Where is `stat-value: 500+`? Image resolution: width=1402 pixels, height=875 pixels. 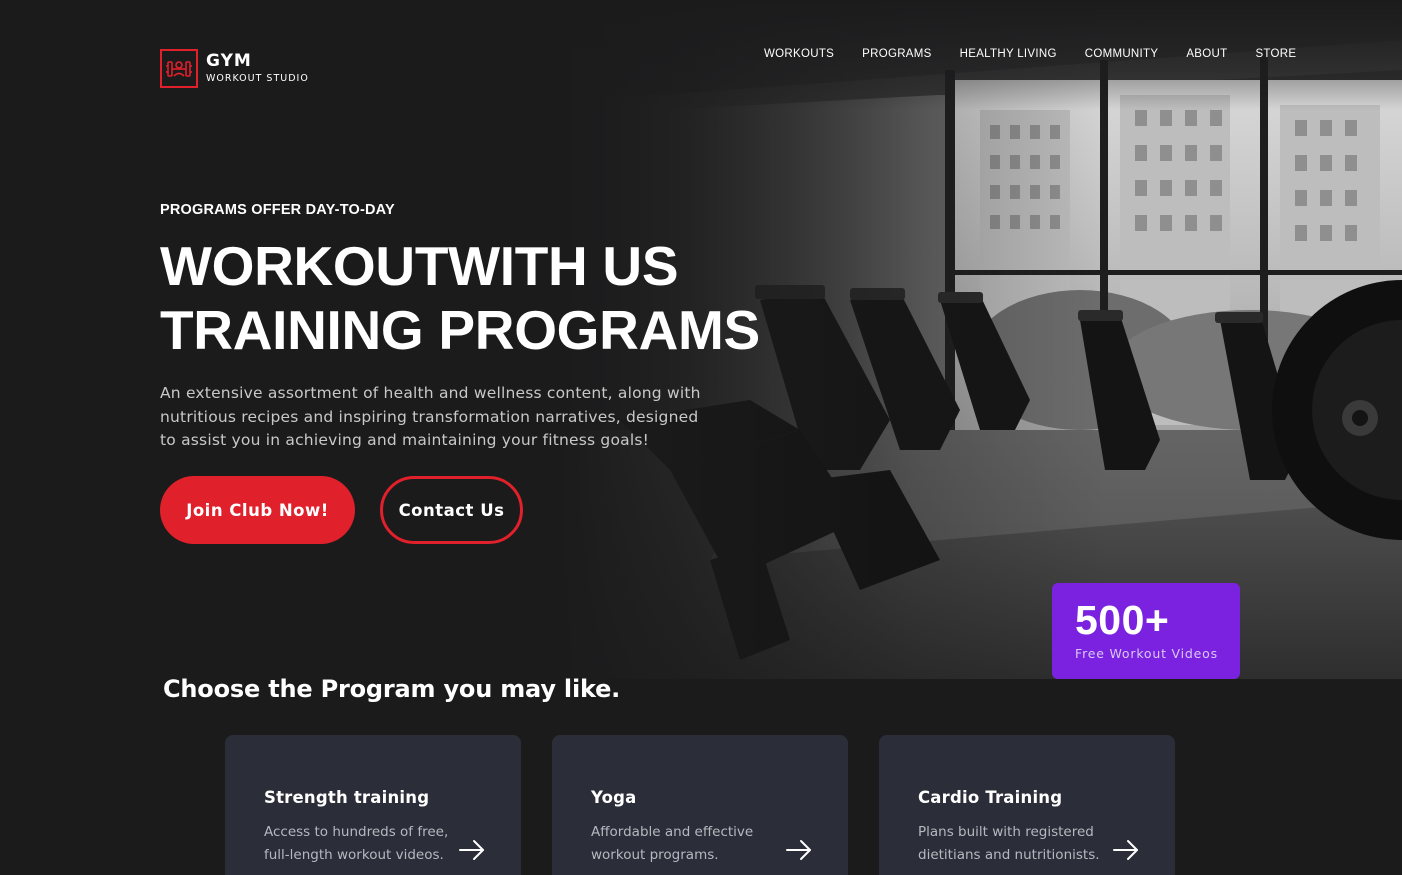
stat-value: 500+ is located at coordinates (1122, 620).